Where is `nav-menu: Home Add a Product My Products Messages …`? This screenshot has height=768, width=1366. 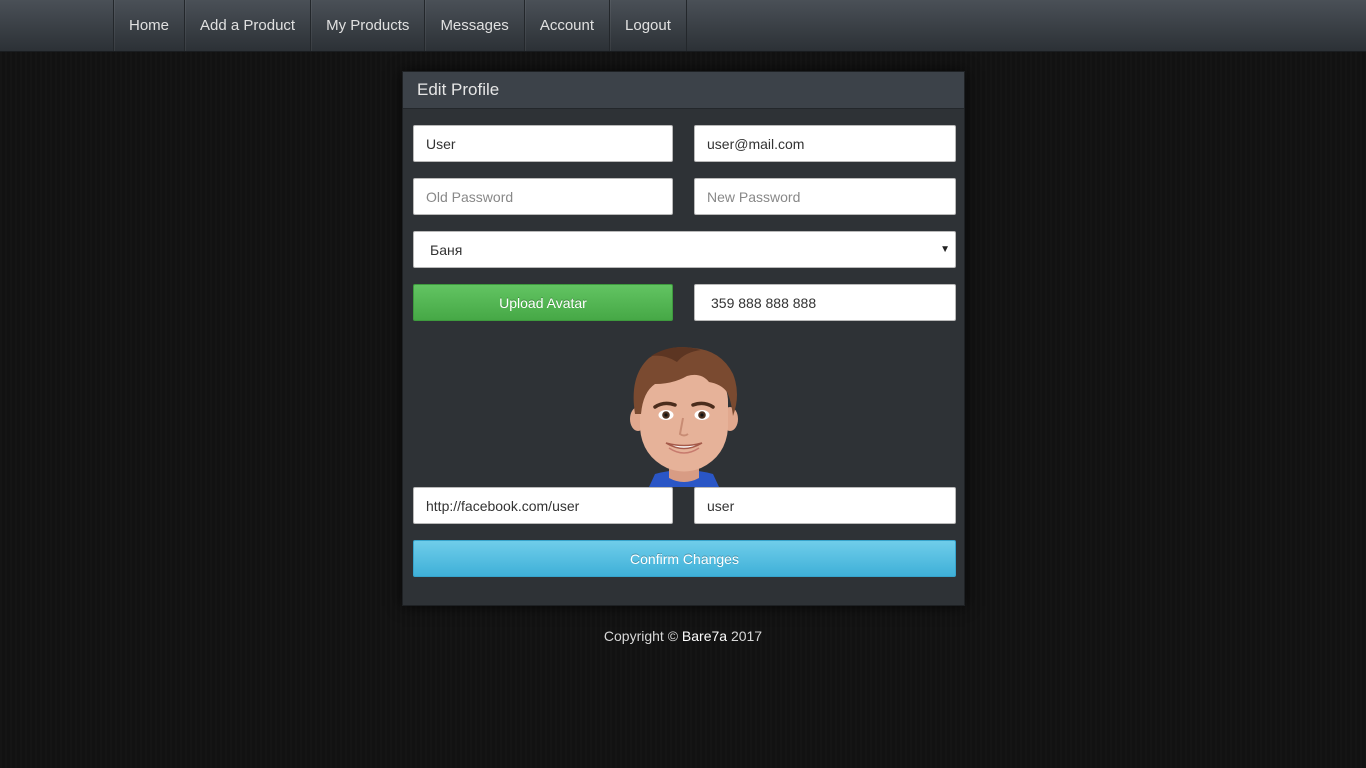
nav-menu: Home Add a Product My Products Messages … is located at coordinates (400, 25).